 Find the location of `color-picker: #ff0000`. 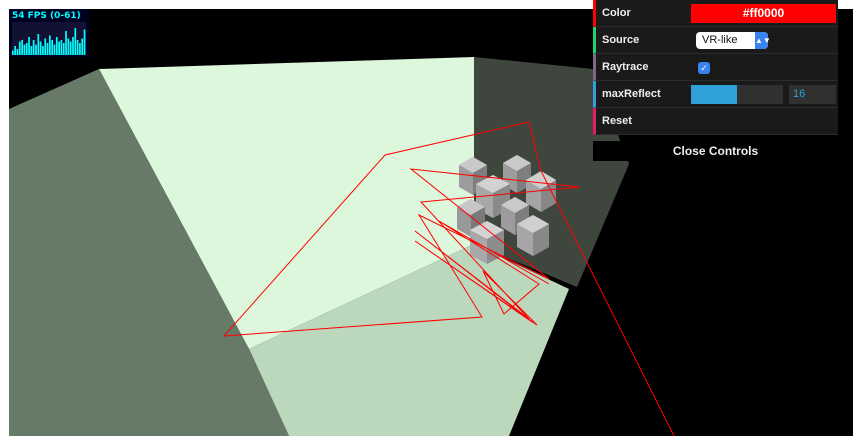

color-picker: #ff0000 is located at coordinates (763, 13).